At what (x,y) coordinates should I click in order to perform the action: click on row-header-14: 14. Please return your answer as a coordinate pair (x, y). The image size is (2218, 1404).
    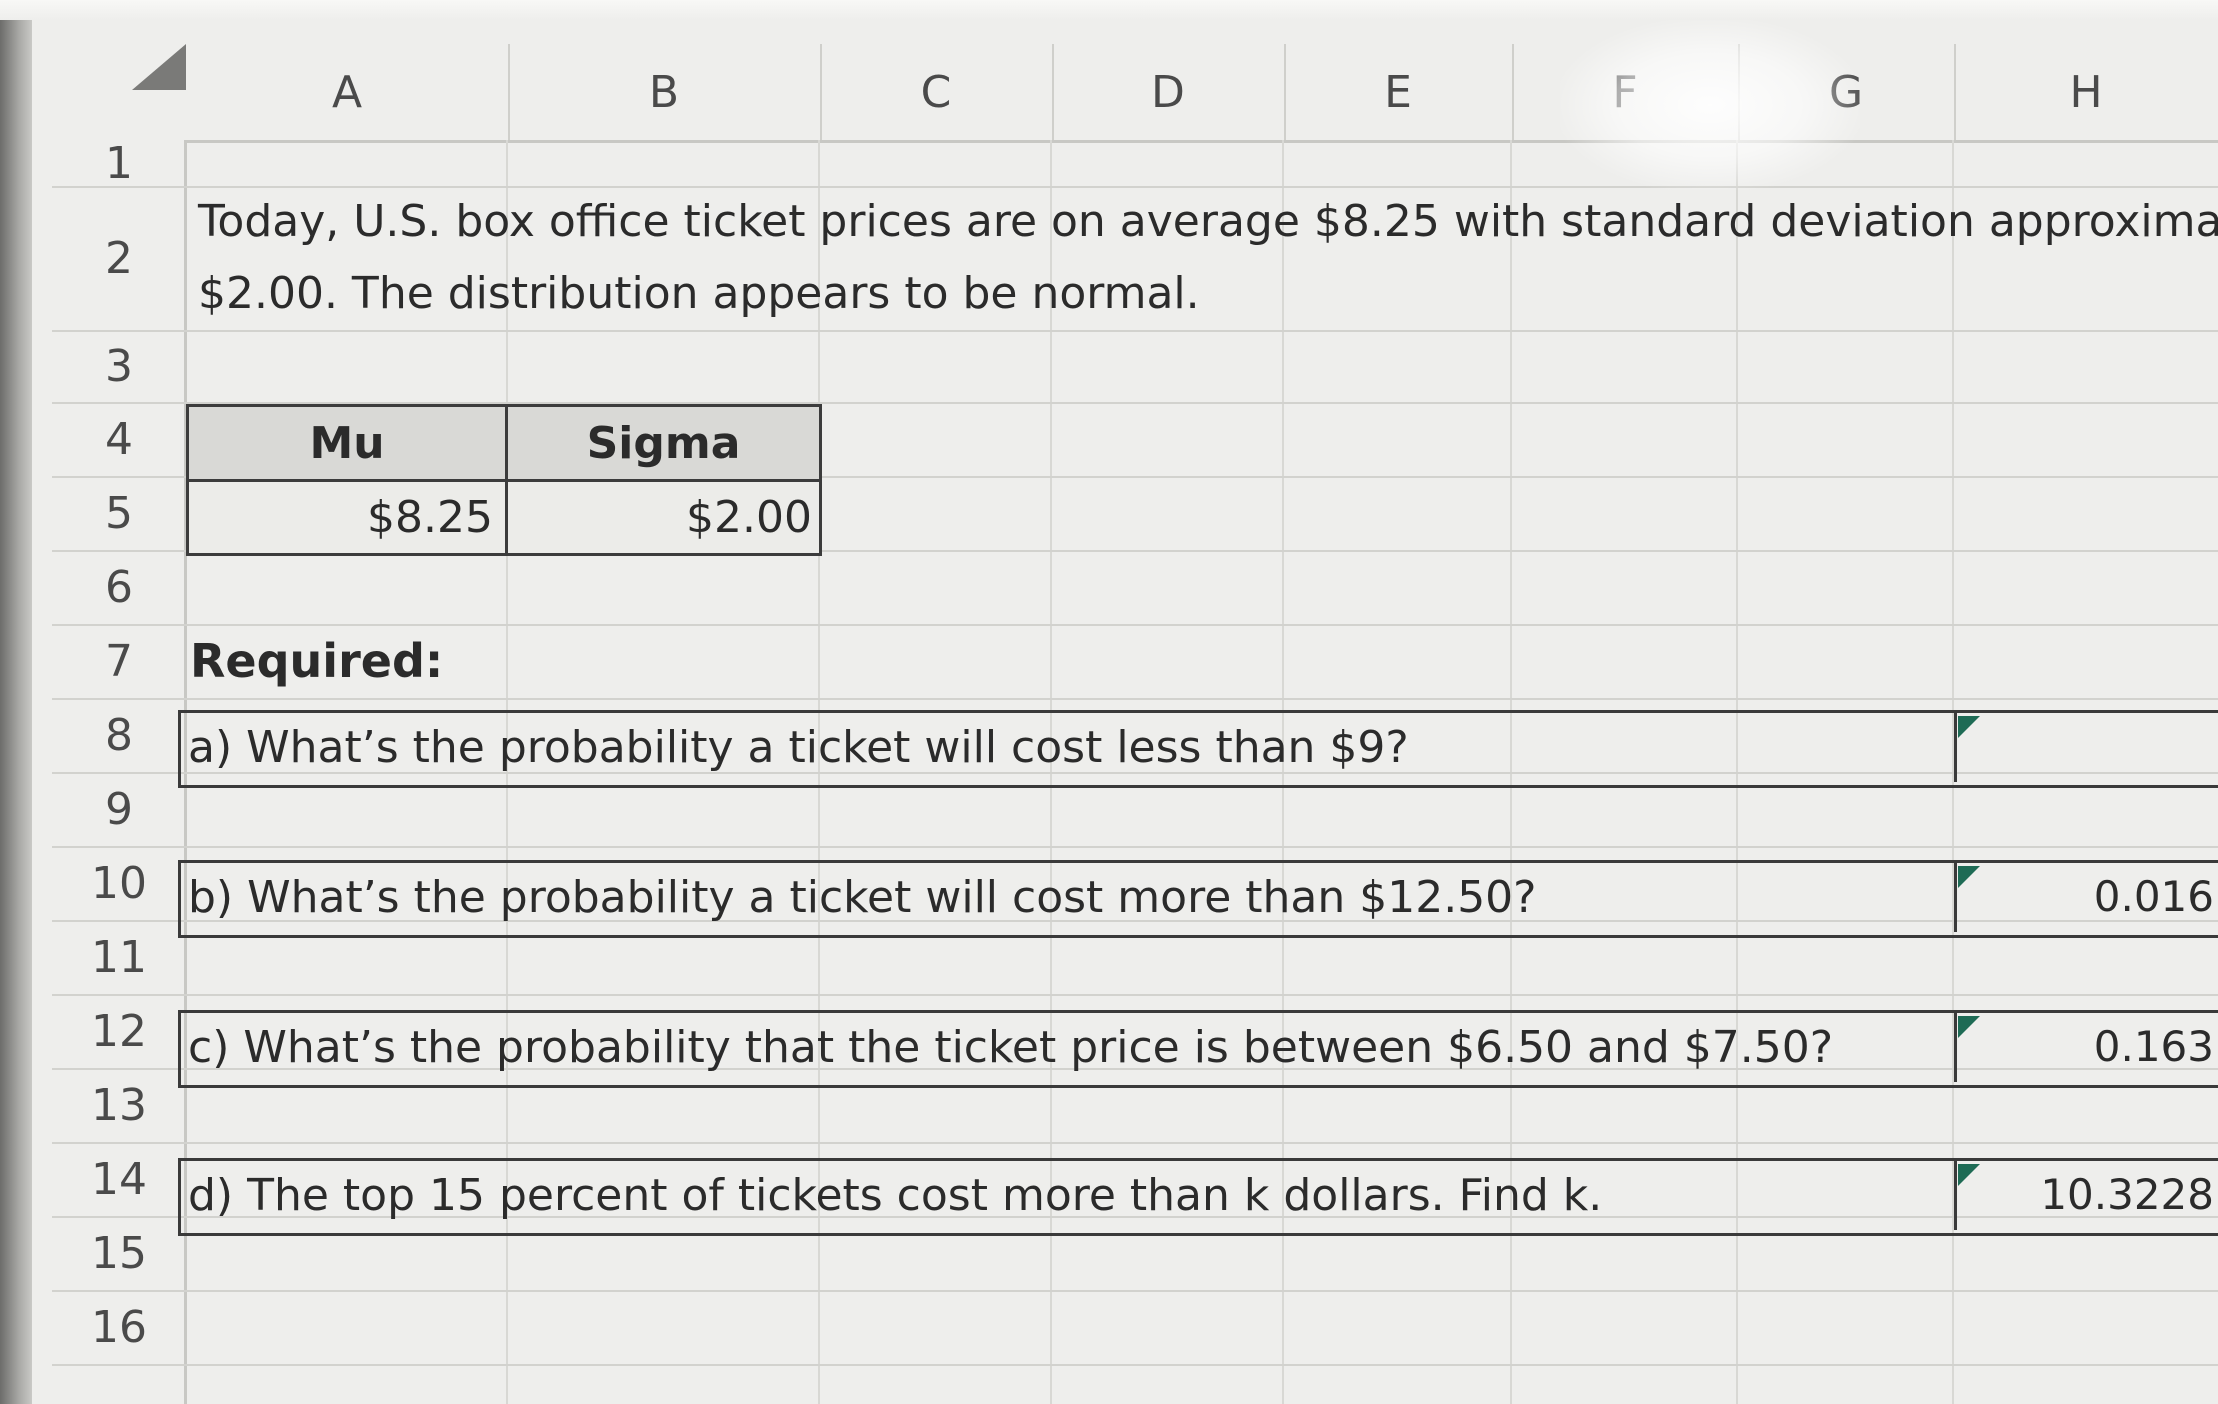
    Looking at the image, I should click on (119, 1179).